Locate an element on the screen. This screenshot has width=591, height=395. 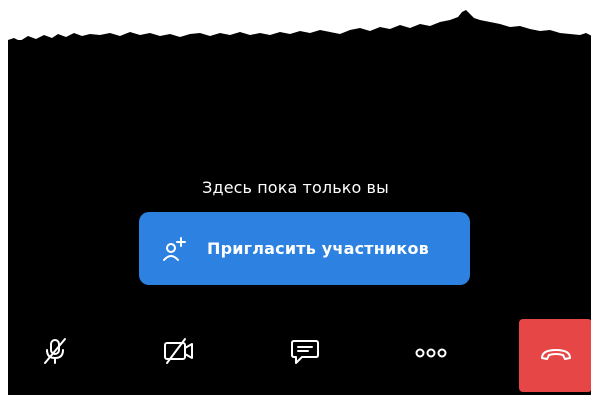
camera-off-icon is located at coordinates (179, 353).